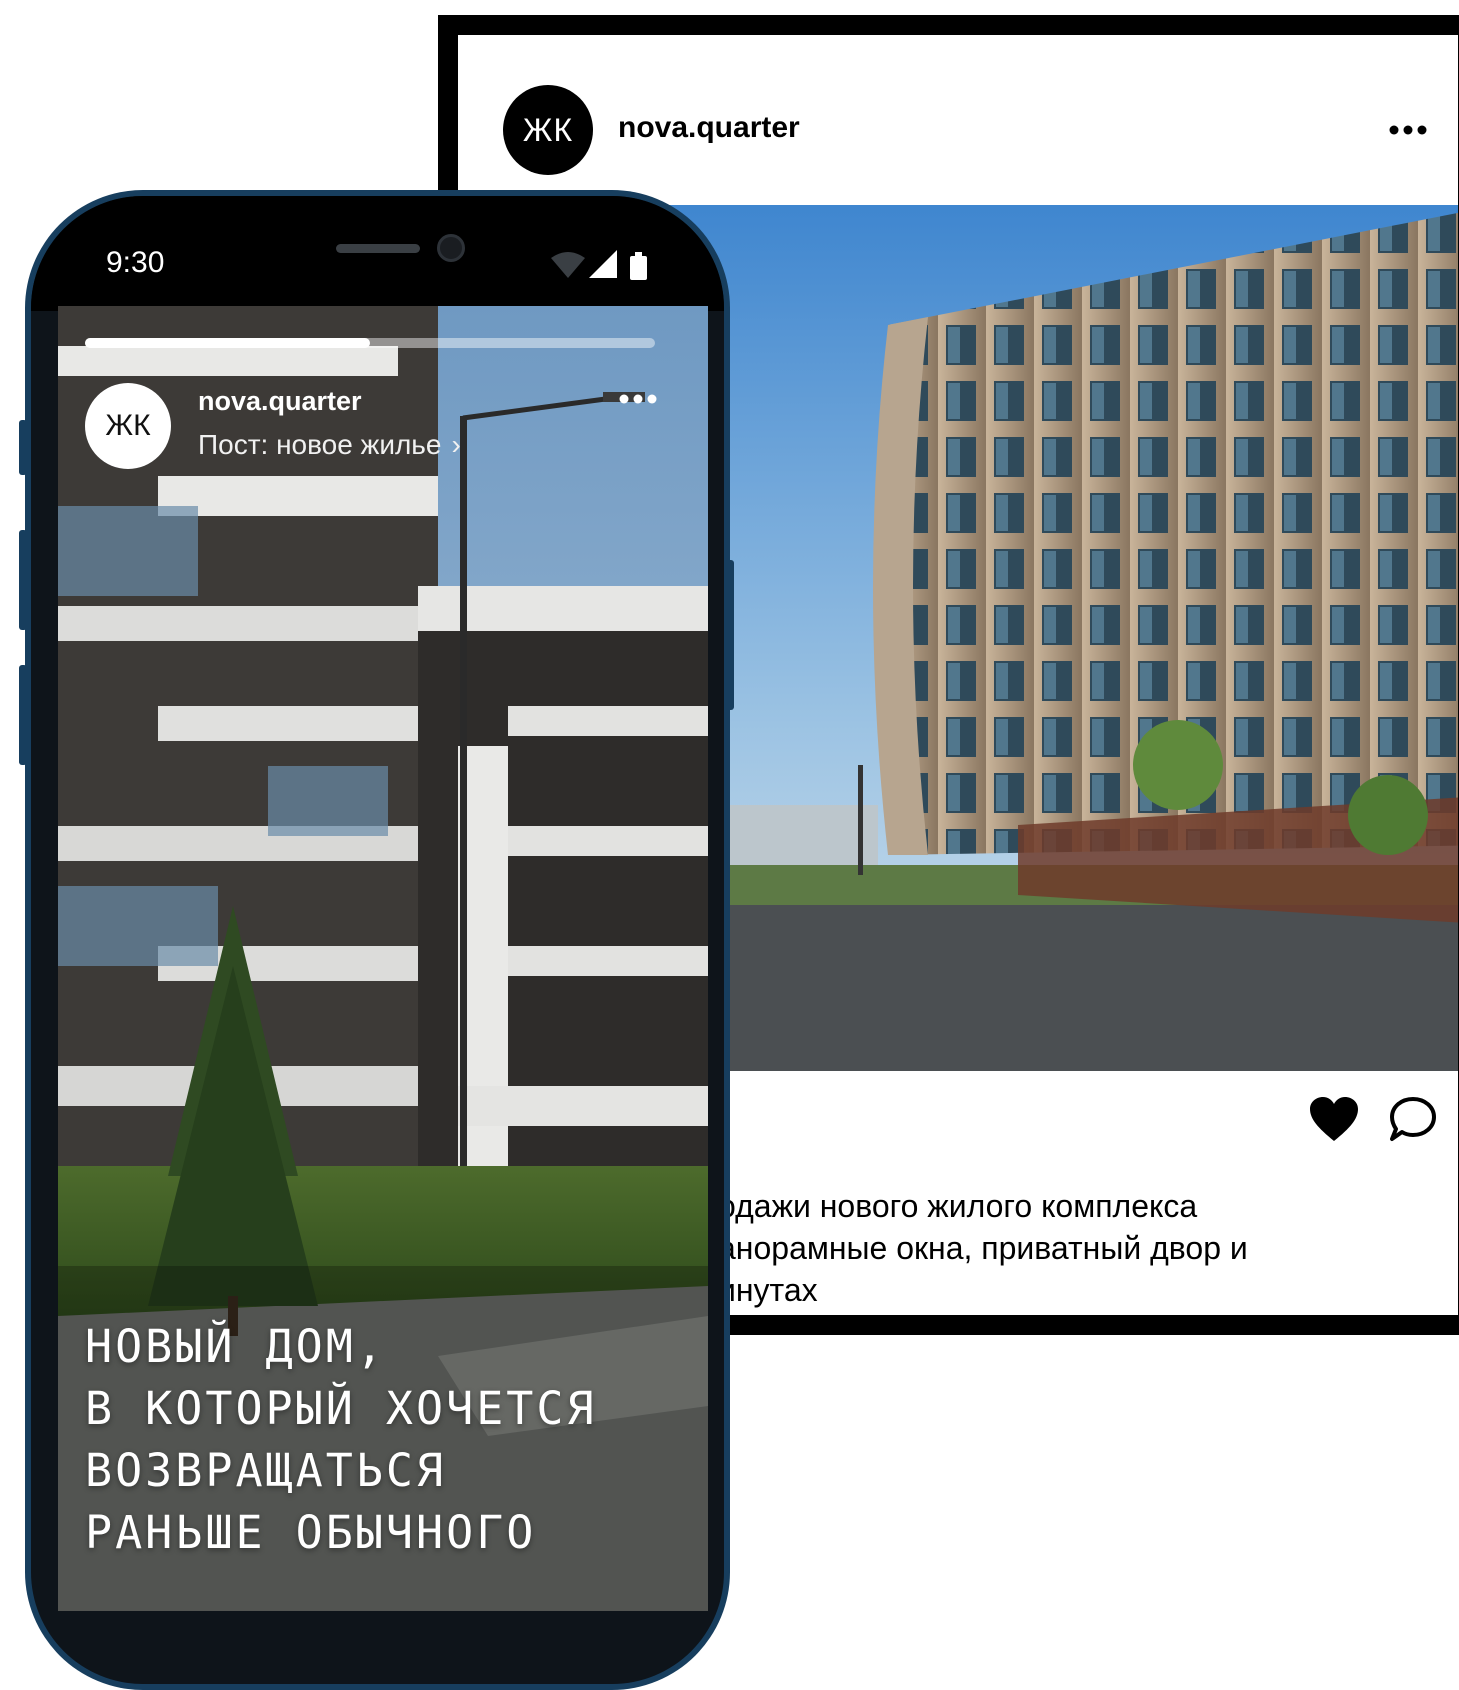  I want to click on story-progress-bar, so click(370, 343).